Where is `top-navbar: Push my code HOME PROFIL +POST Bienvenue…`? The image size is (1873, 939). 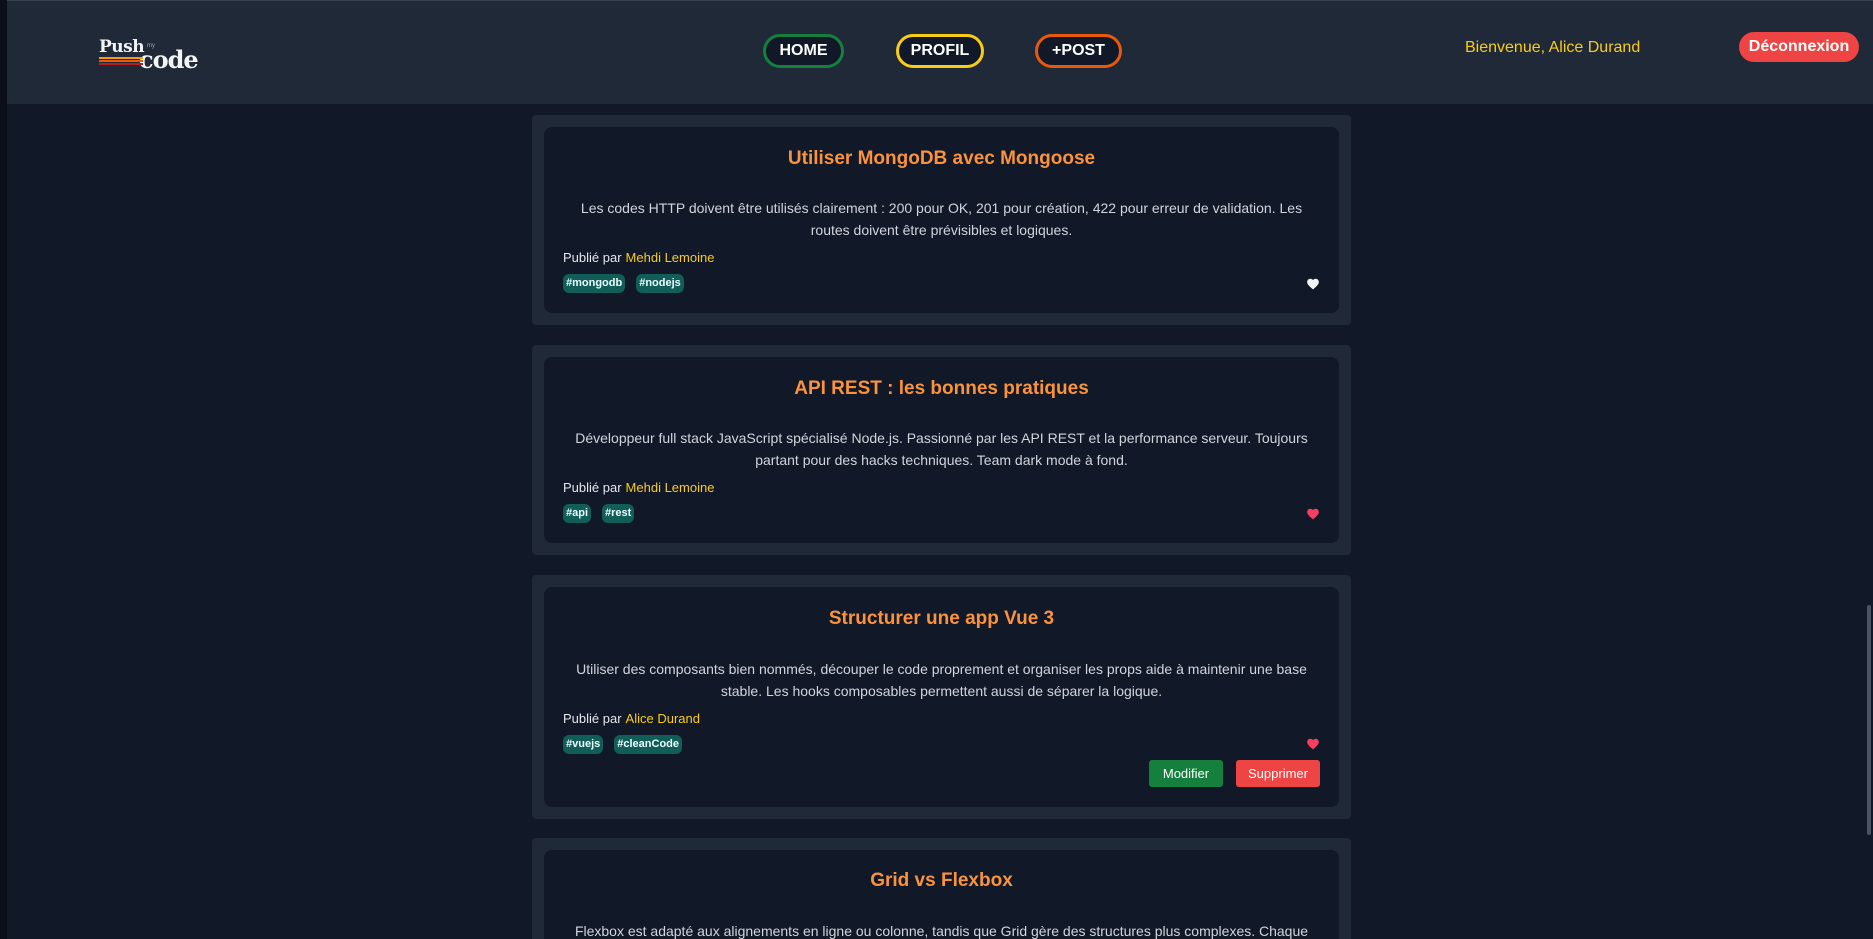 top-navbar: Push my code HOME PROFIL +POST Bienvenue… is located at coordinates (940, 52).